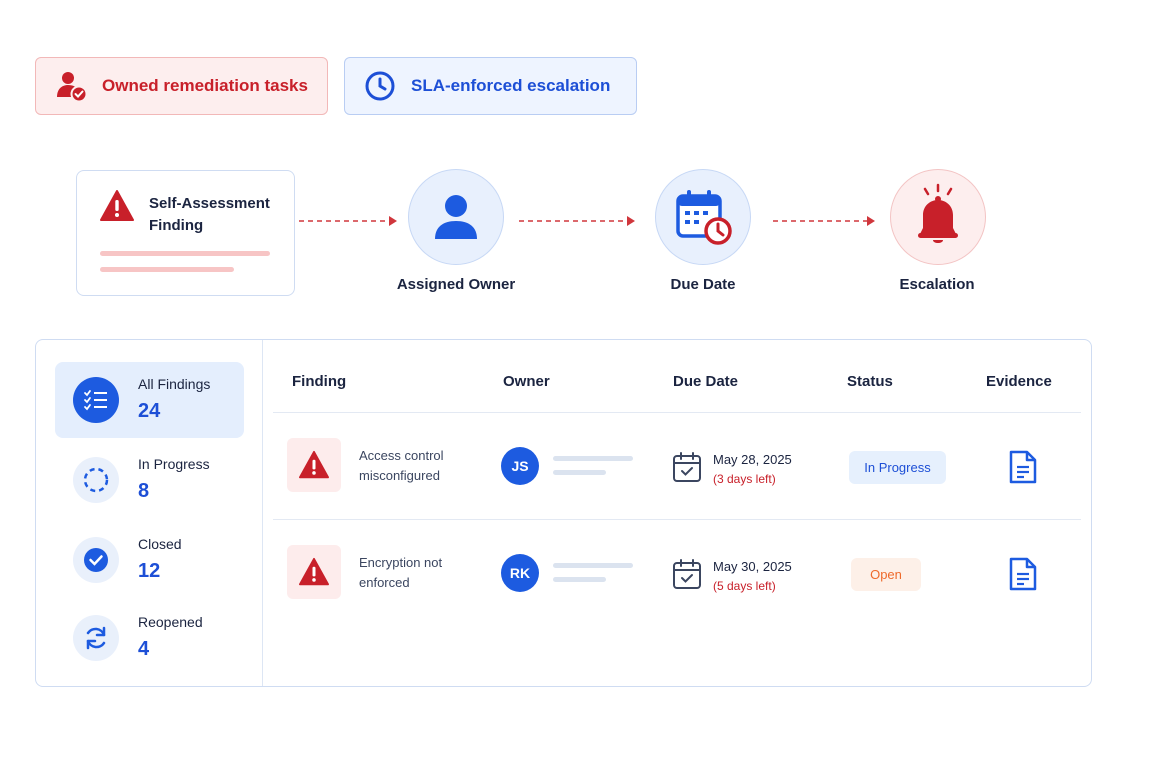 The width and height of the screenshot is (1152, 768). Describe the element at coordinates (744, 479) in the screenshot. I see `days-left: (3 days left)` at that location.